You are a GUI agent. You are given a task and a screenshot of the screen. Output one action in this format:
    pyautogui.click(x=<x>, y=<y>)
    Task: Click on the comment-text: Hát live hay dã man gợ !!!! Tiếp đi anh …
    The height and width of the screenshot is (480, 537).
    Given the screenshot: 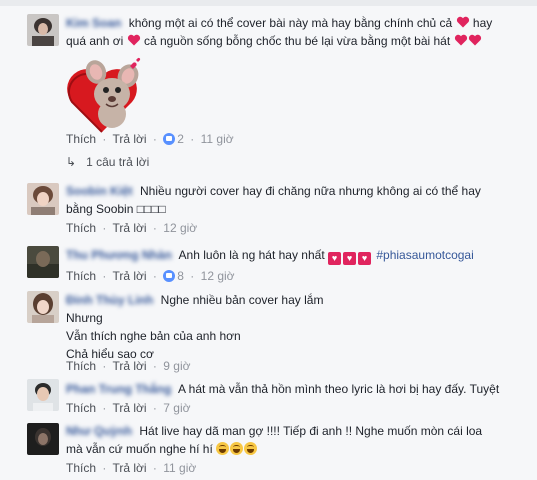 What is the action you would take?
    pyautogui.click(x=311, y=431)
    